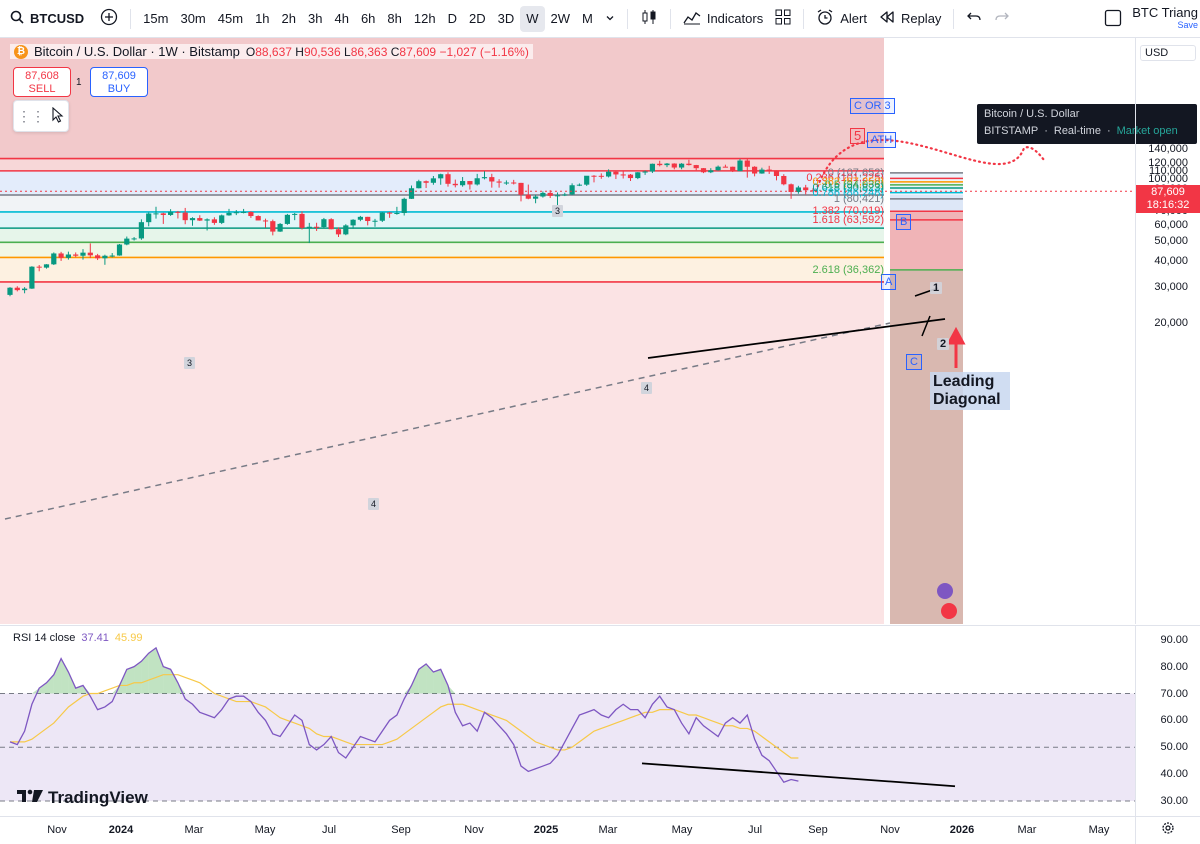  I want to click on cyan-zone-bg, so click(442, 220).